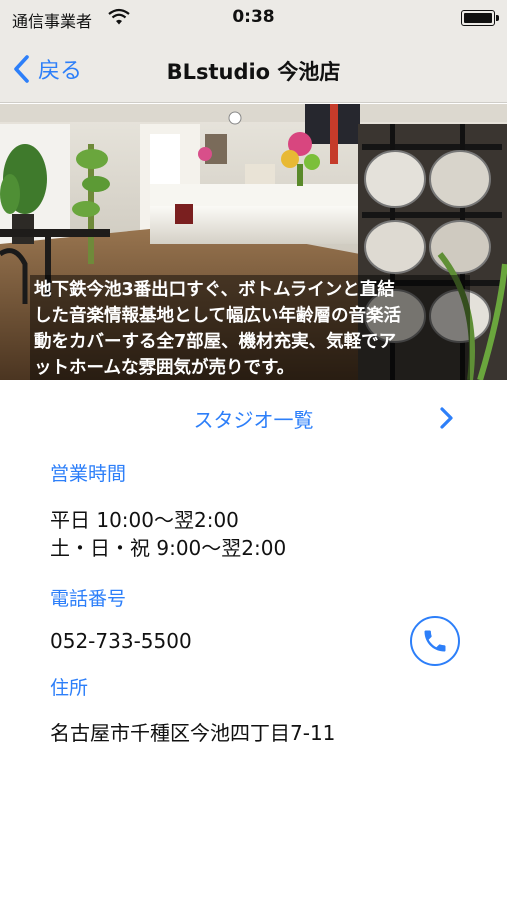  What do you see at coordinates (217, 316) in the screenshot?
I see `description-line: した音楽情報基地として幅広い年齢層の音楽活` at bounding box center [217, 316].